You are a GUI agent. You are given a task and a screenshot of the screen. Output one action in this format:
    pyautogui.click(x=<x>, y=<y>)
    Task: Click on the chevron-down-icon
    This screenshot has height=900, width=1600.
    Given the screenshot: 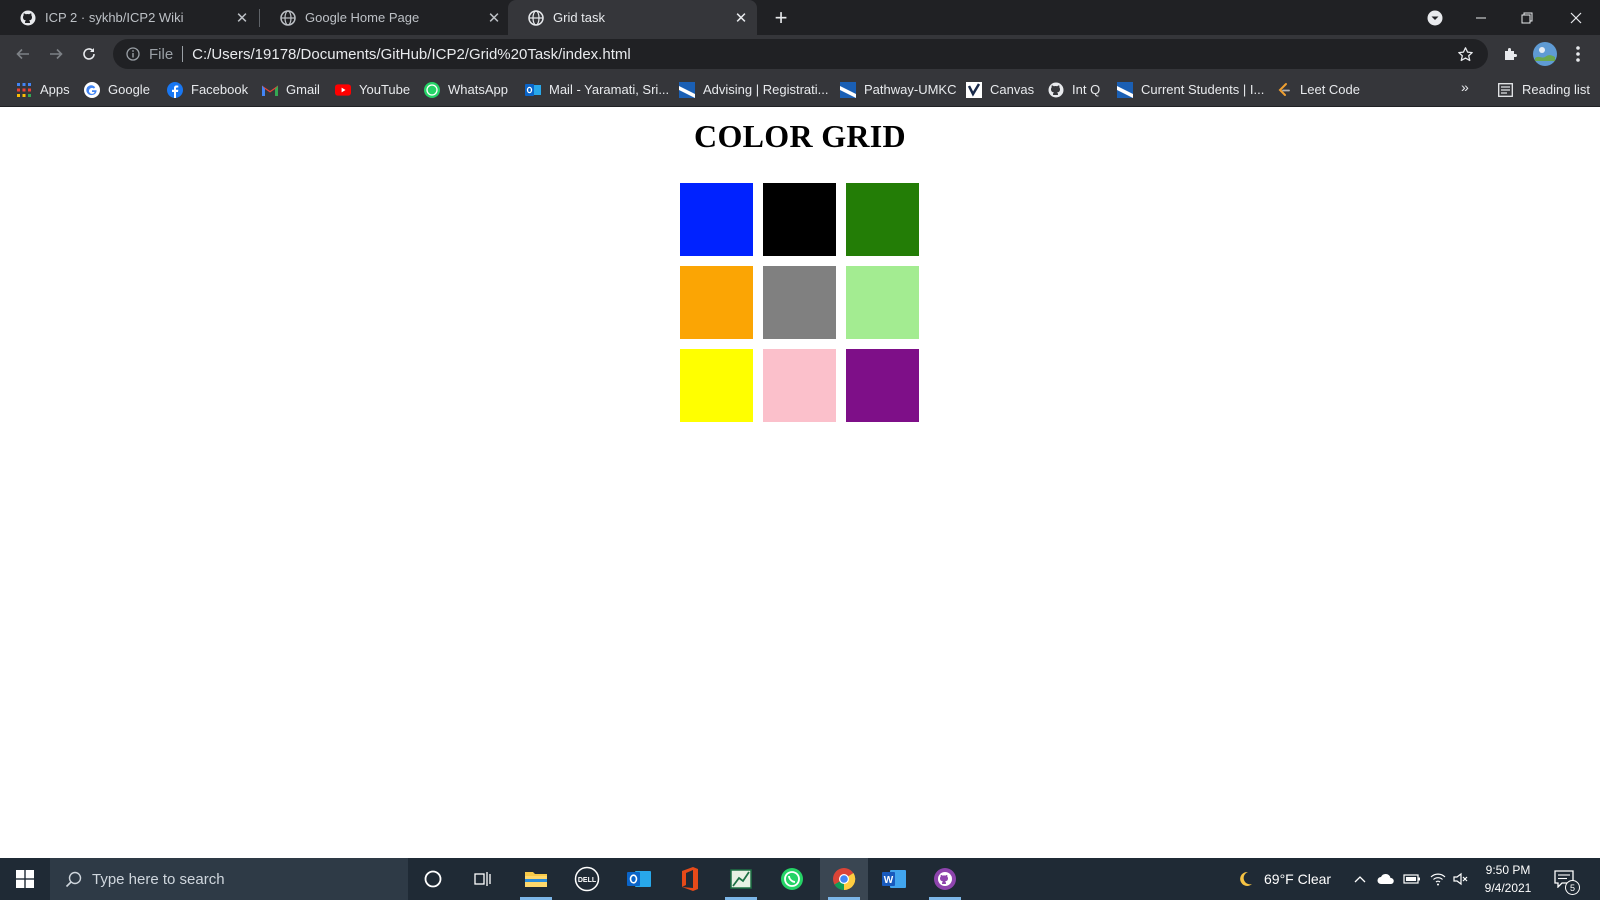 What is the action you would take?
    pyautogui.click(x=1435, y=17)
    